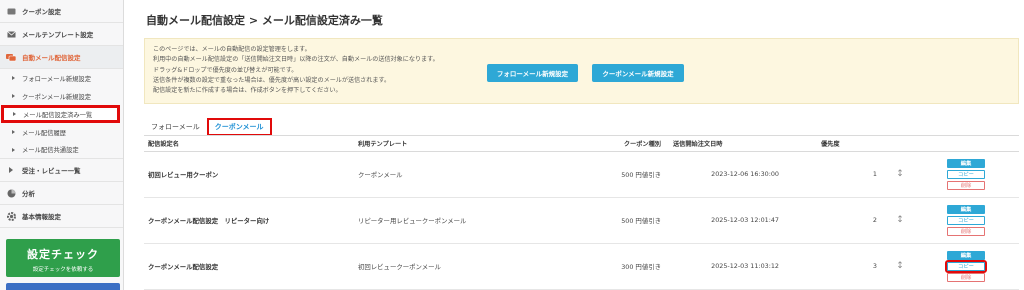 The width and height of the screenshot is (1024, 290). Describe the element at coordinates (898, 144) in the screenshot. I see `col-header-sort` at that location.